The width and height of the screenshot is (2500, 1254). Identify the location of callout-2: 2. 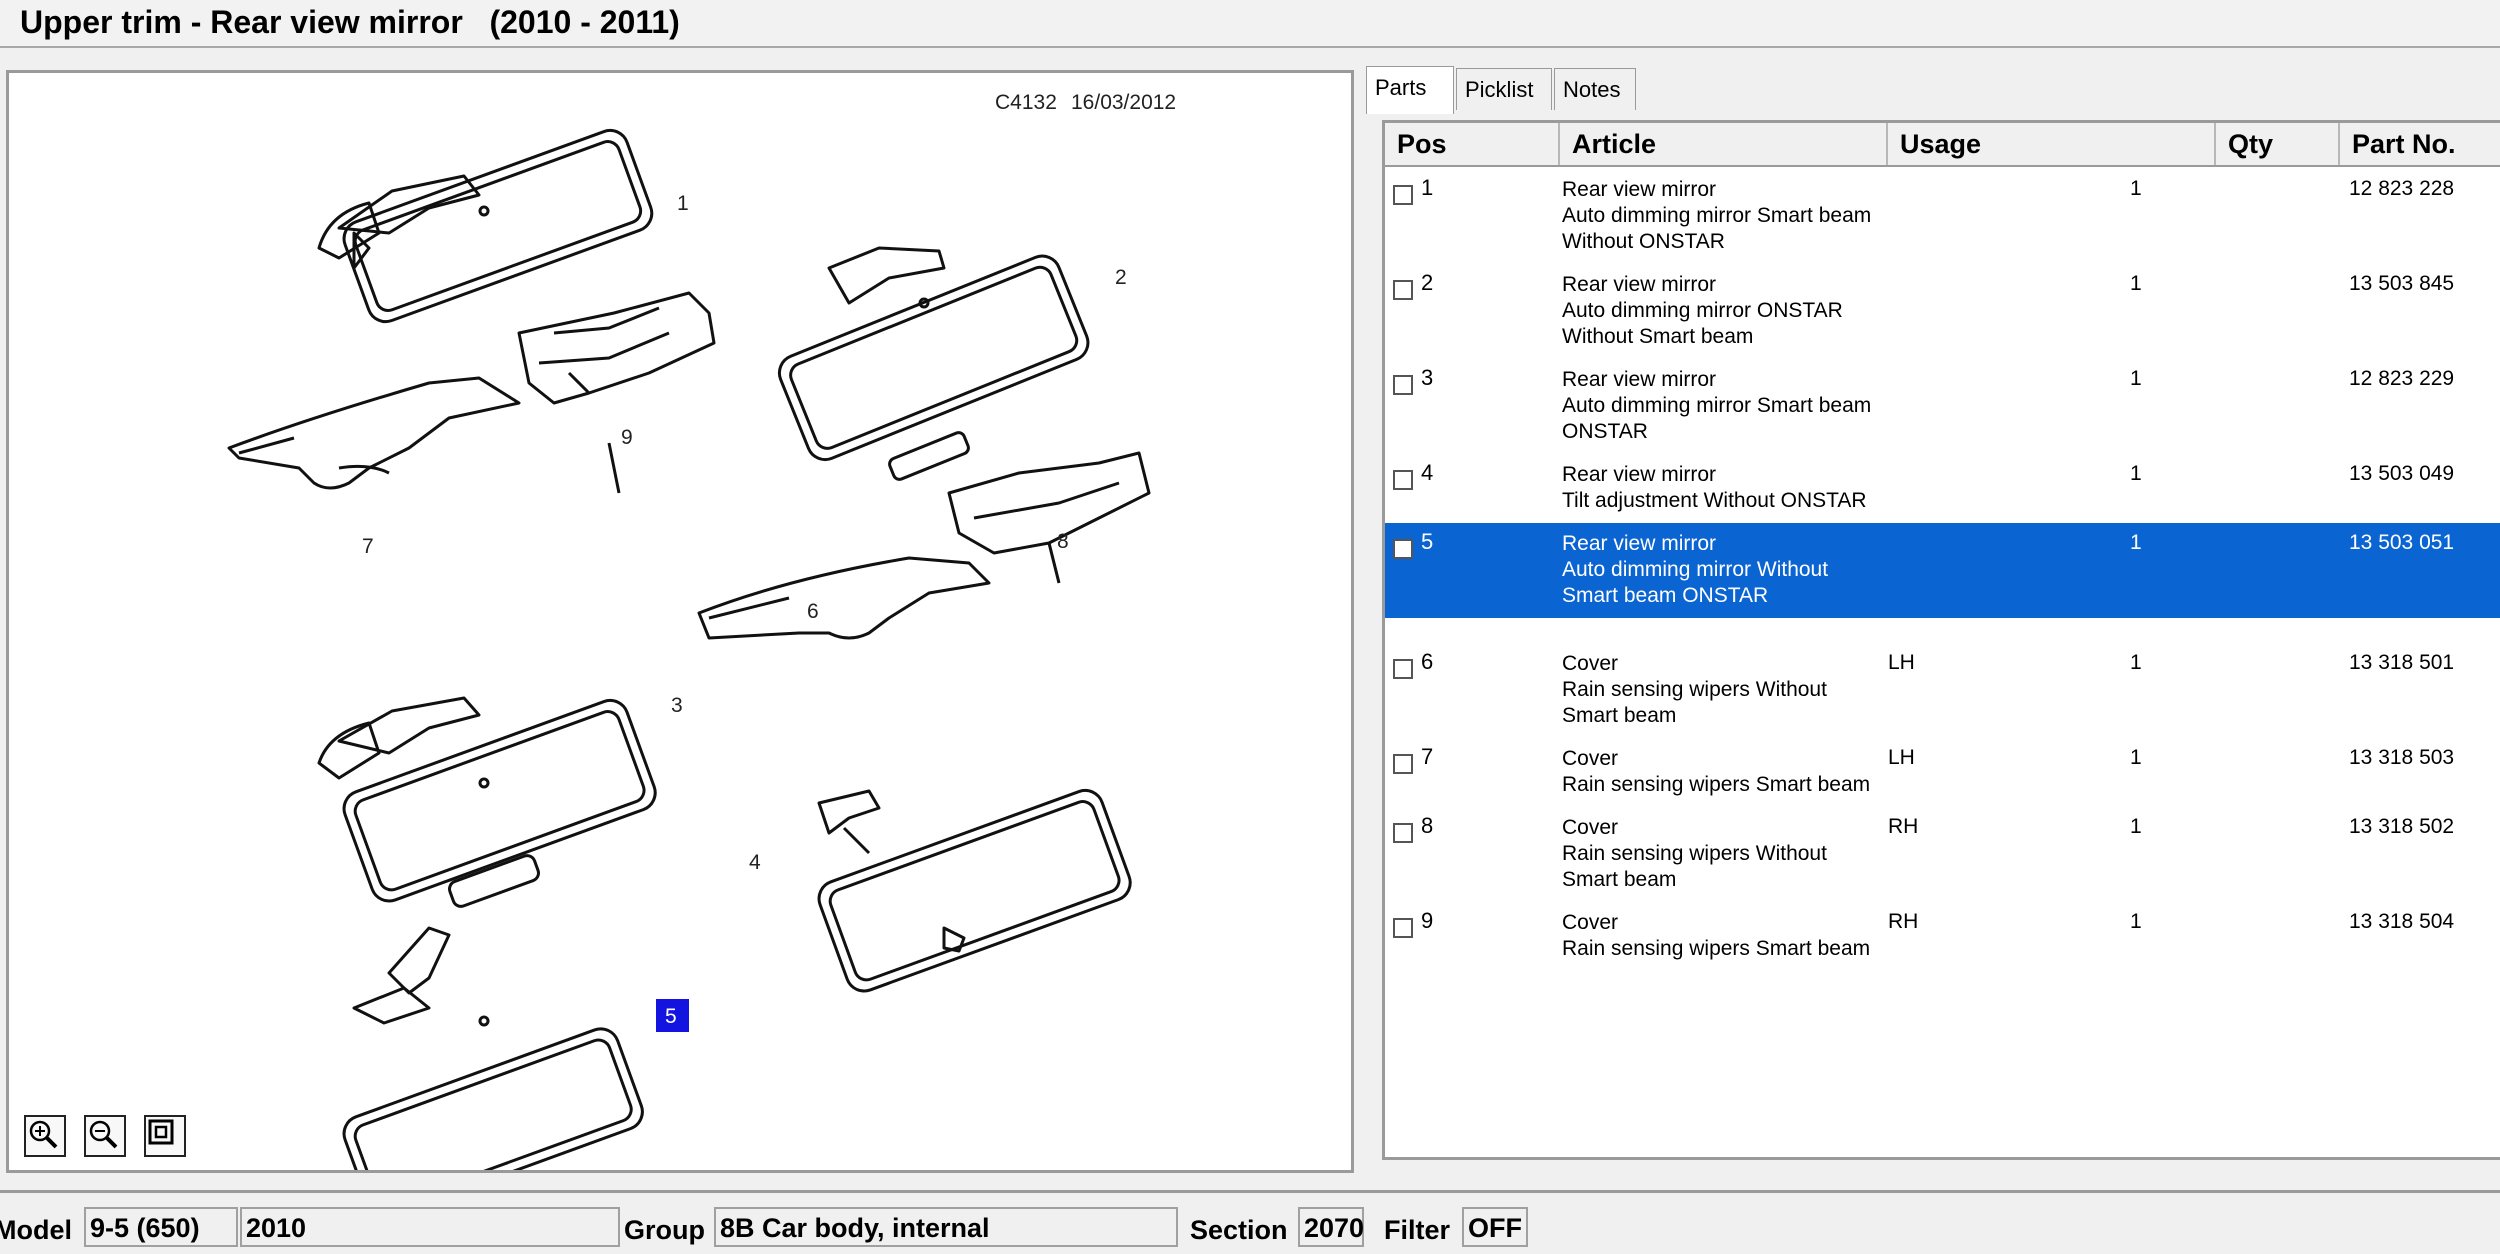
(1121, 277).